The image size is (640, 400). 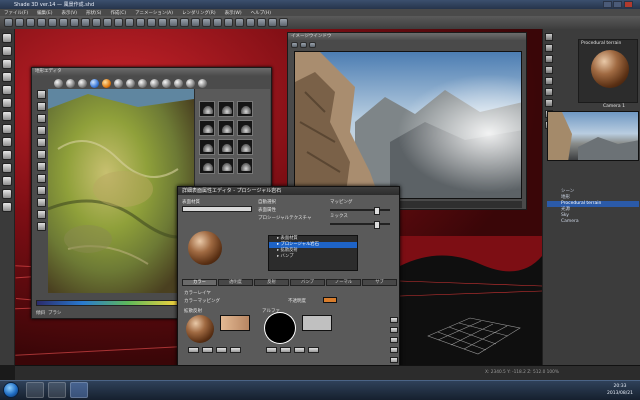 I want to click on pan-tool-icon, so click(x=41, y=226).